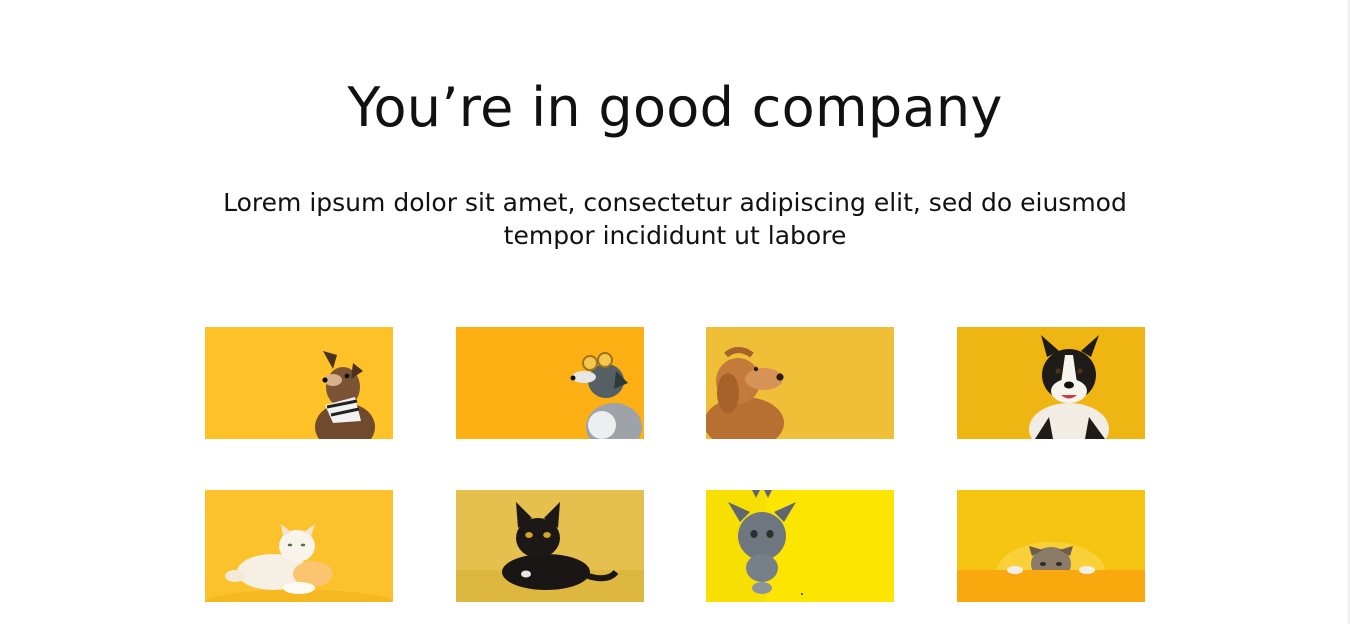  I want to click on gallery-image-peeking-cat, so click(1051, 546).